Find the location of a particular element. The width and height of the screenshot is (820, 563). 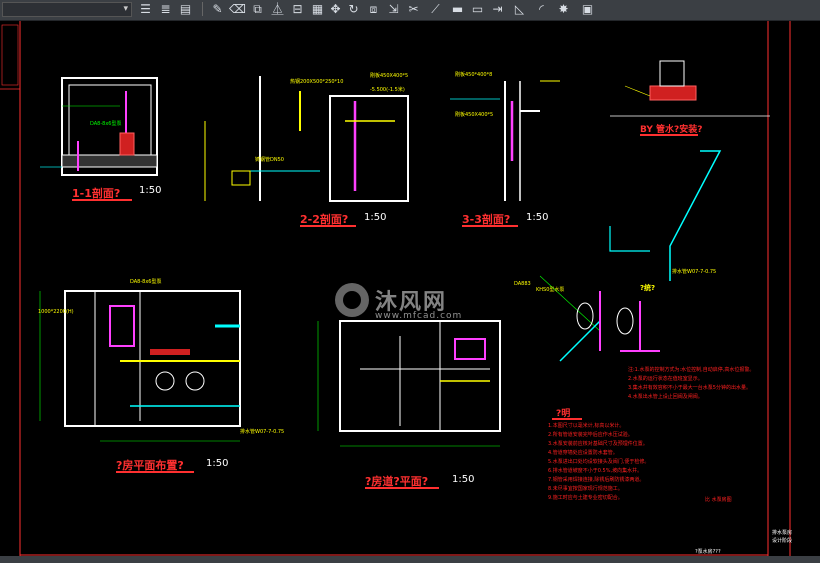

sys-pipe-label: 排水管W07-7-0.75 is located at coordinates (694, 271).